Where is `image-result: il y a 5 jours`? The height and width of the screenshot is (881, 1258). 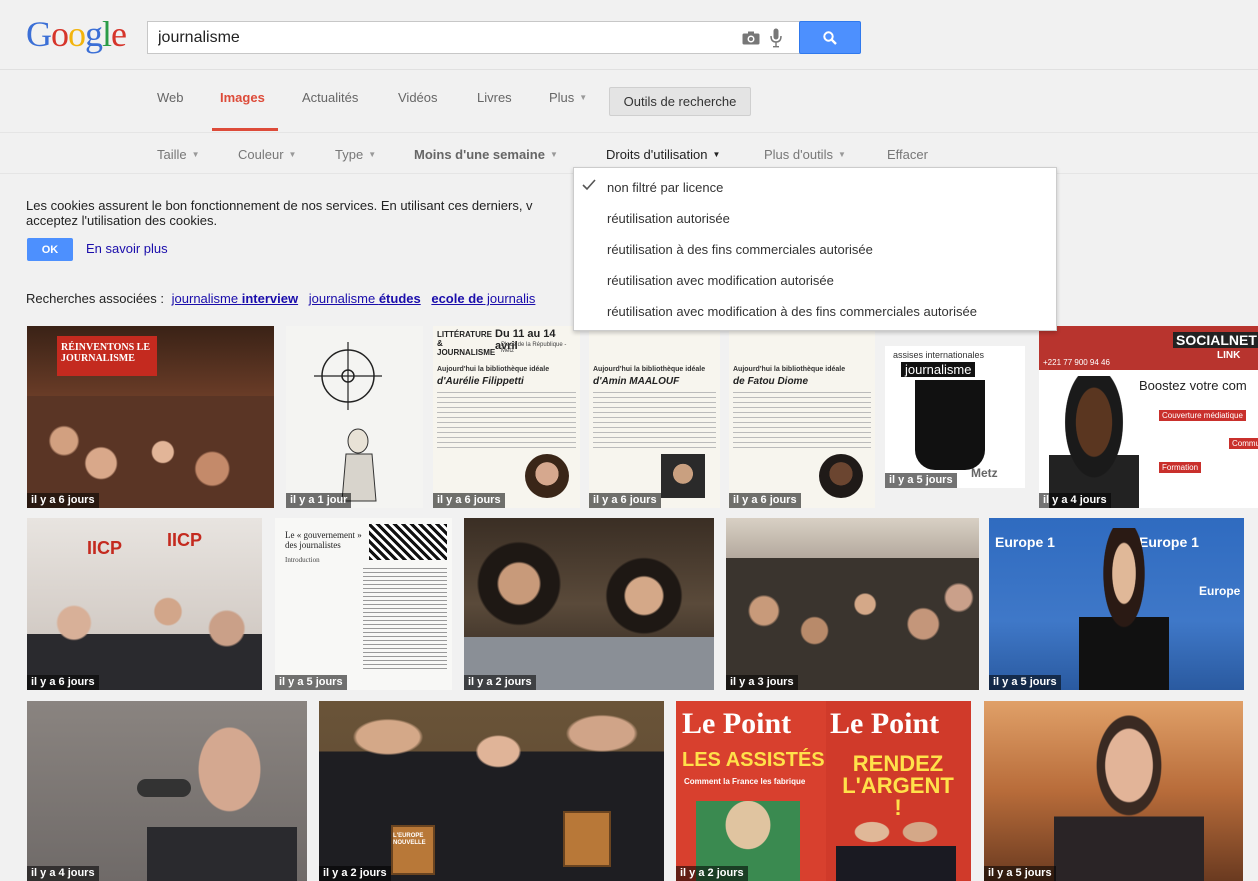
image-result: il y a 5 jours is located at coordinates (1113, 791).